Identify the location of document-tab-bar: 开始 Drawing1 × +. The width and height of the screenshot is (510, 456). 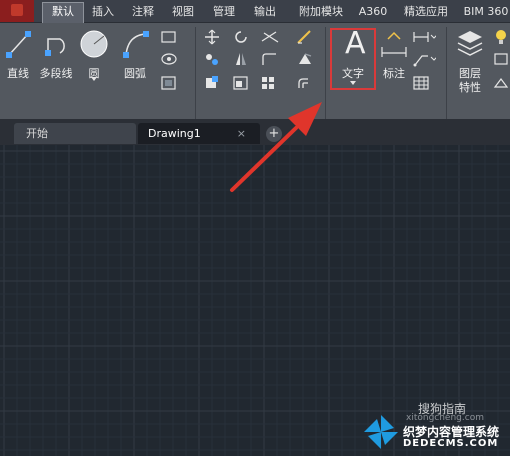
(255, 132).